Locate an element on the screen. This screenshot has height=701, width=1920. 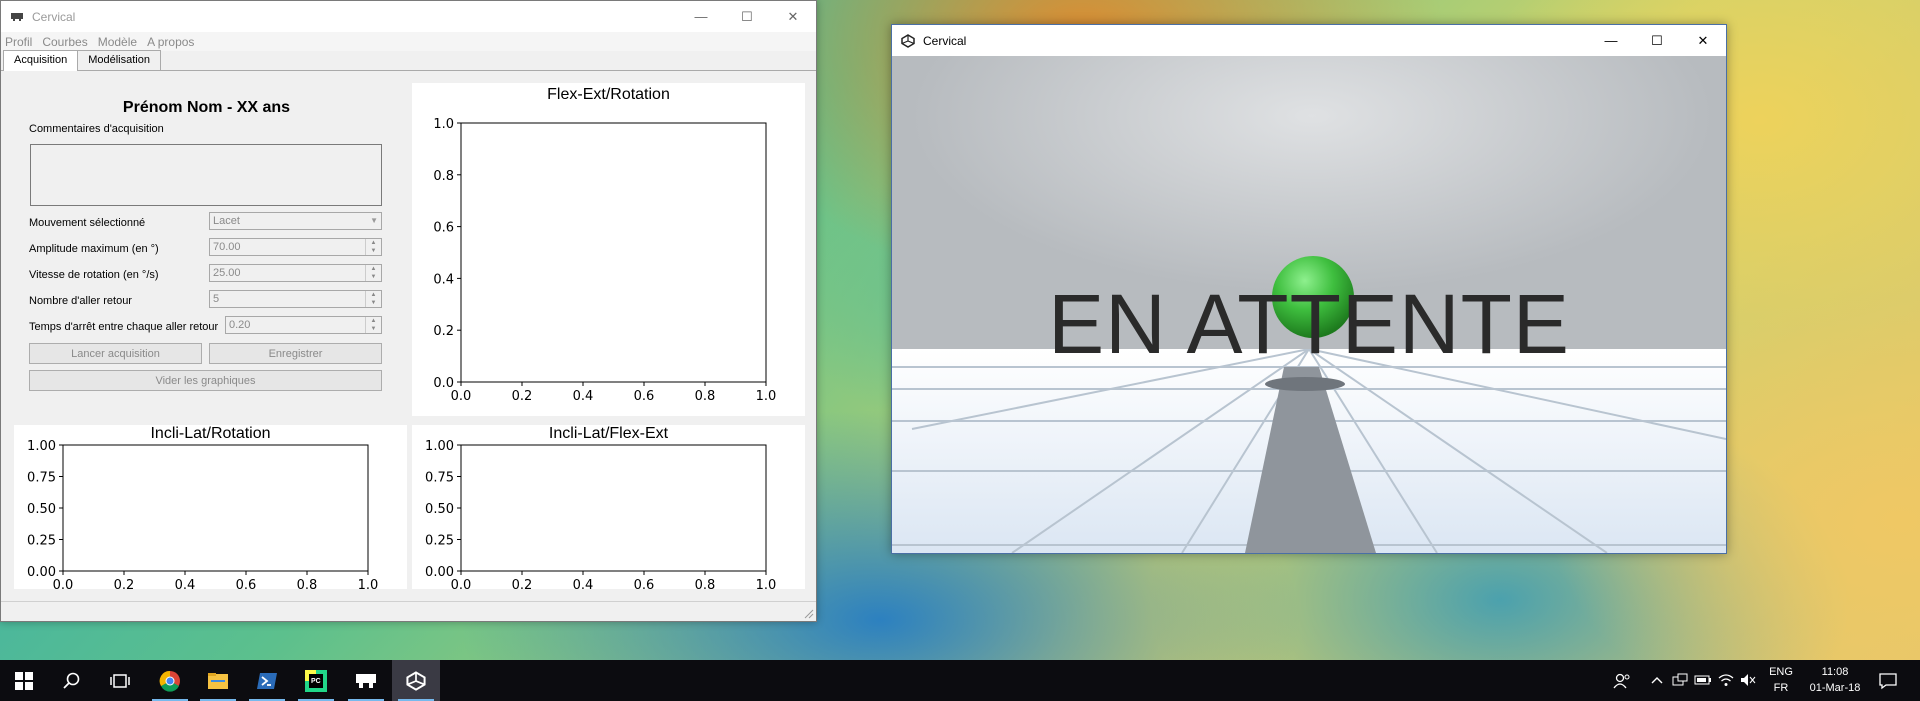
x-tick-label: 0.0 is located at coordinates (461, 396).